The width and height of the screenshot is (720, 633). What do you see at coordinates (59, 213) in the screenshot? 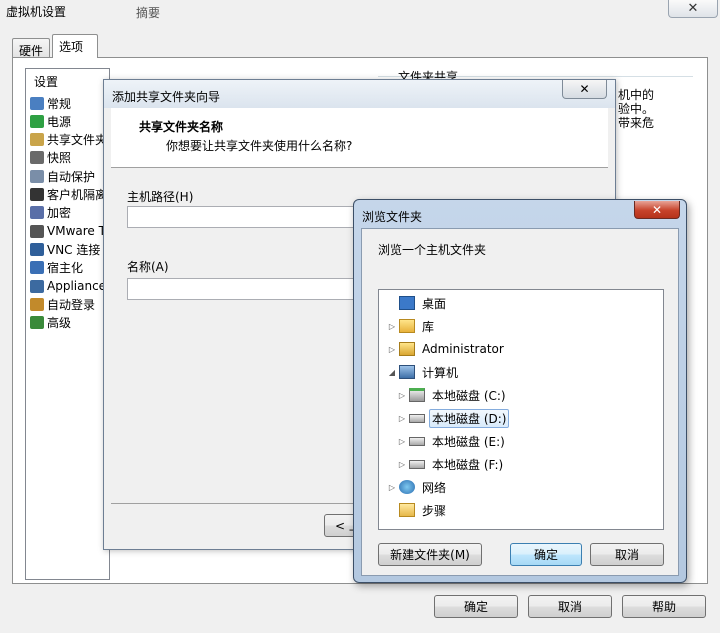
I see `settings-item-label: 加密` at bounding box center [59, 213].